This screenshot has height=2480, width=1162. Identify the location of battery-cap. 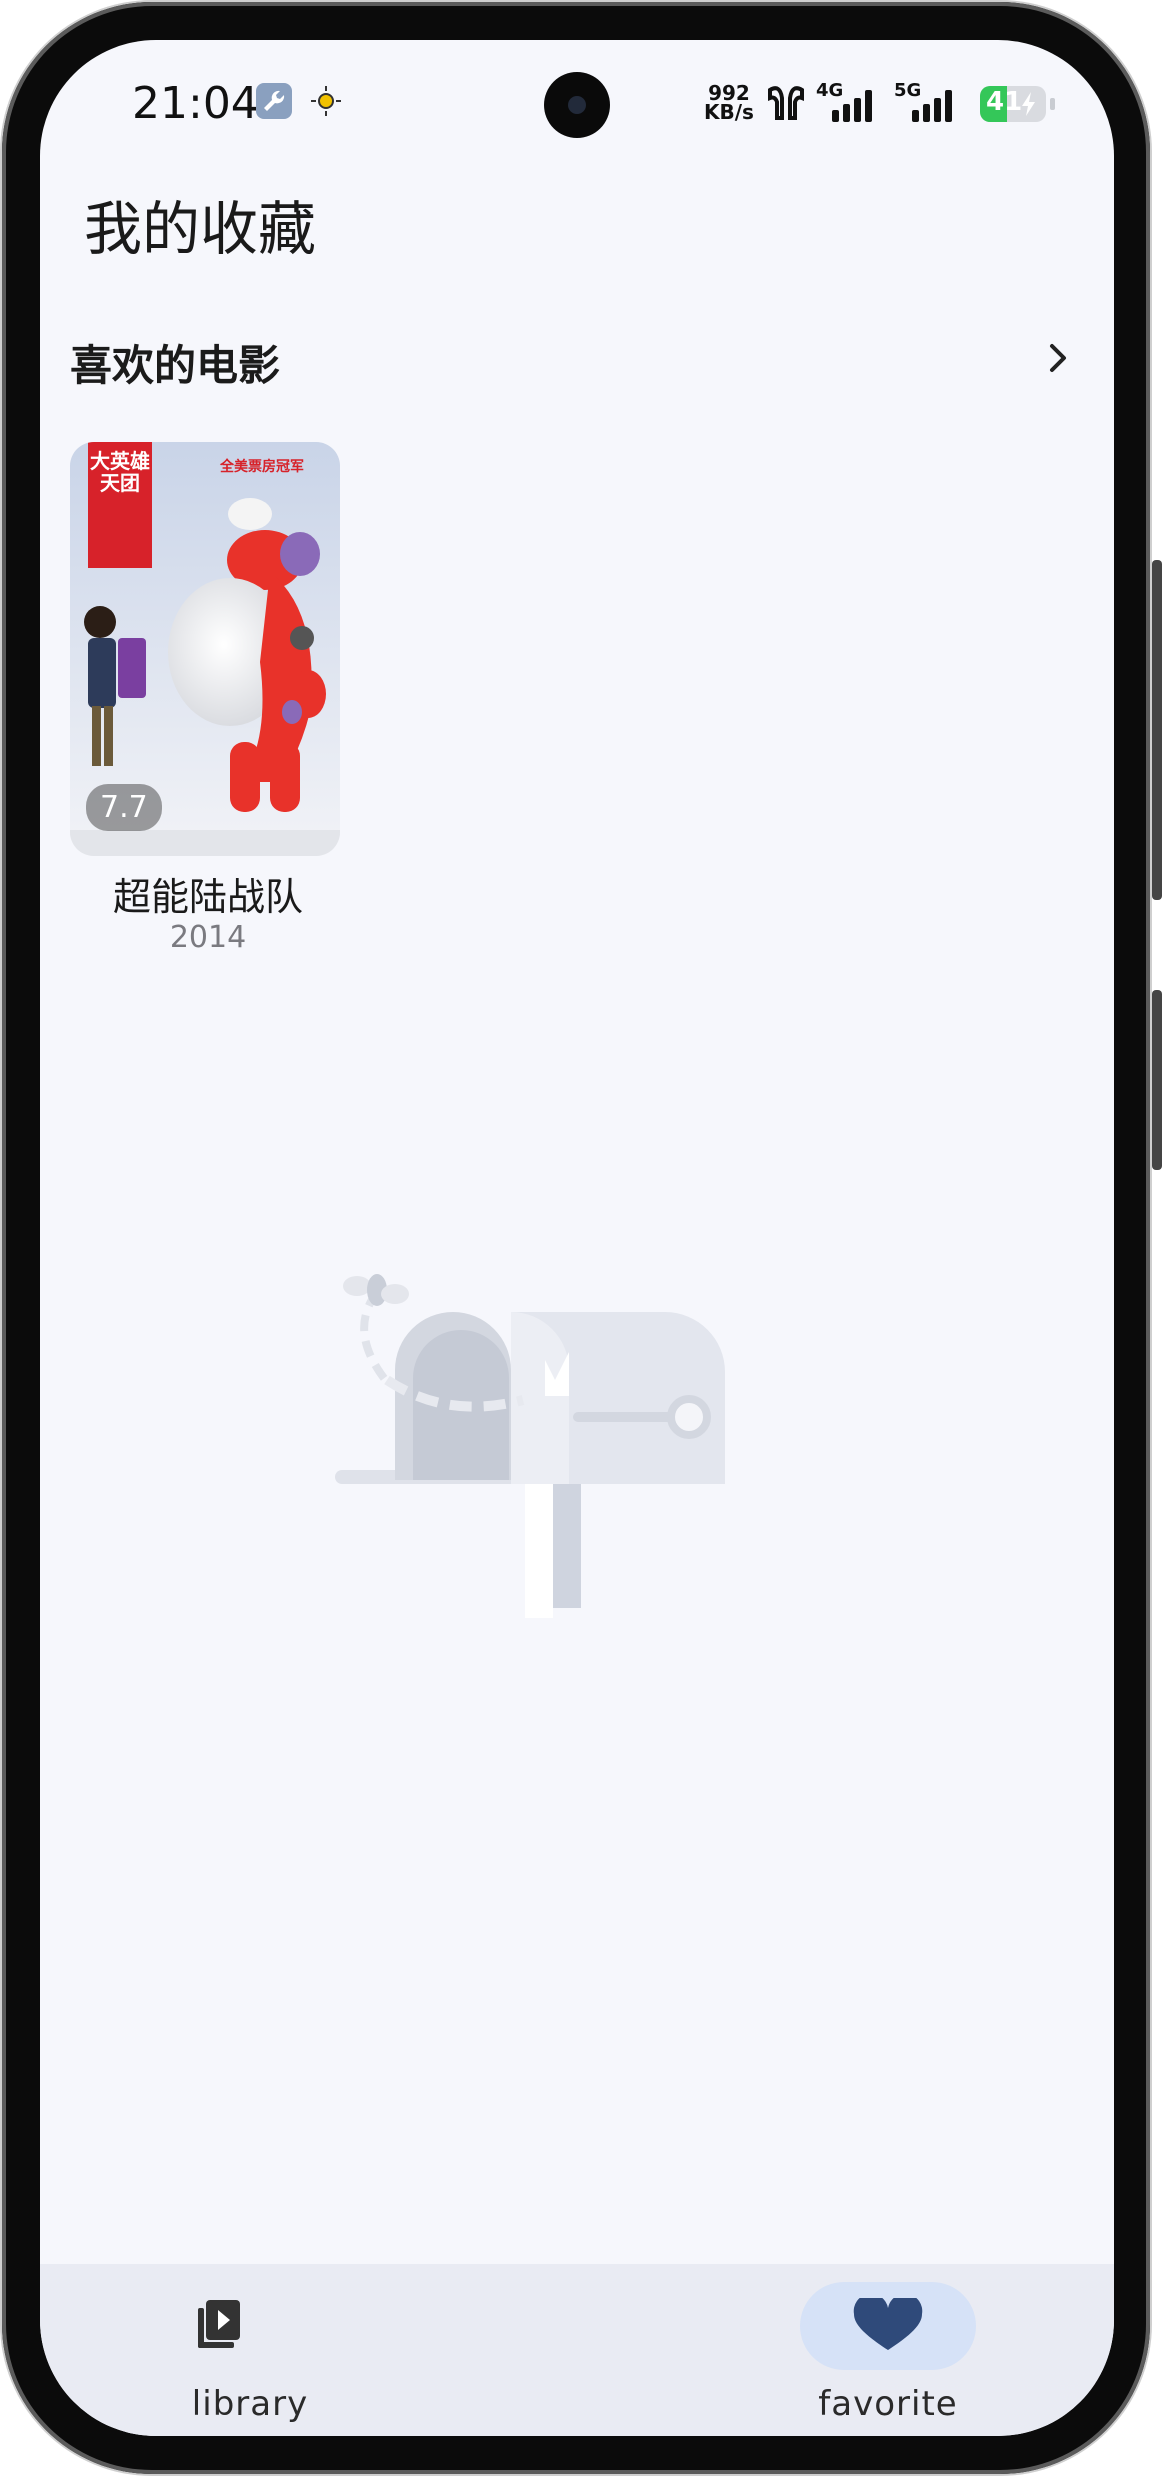
(1052, 104).